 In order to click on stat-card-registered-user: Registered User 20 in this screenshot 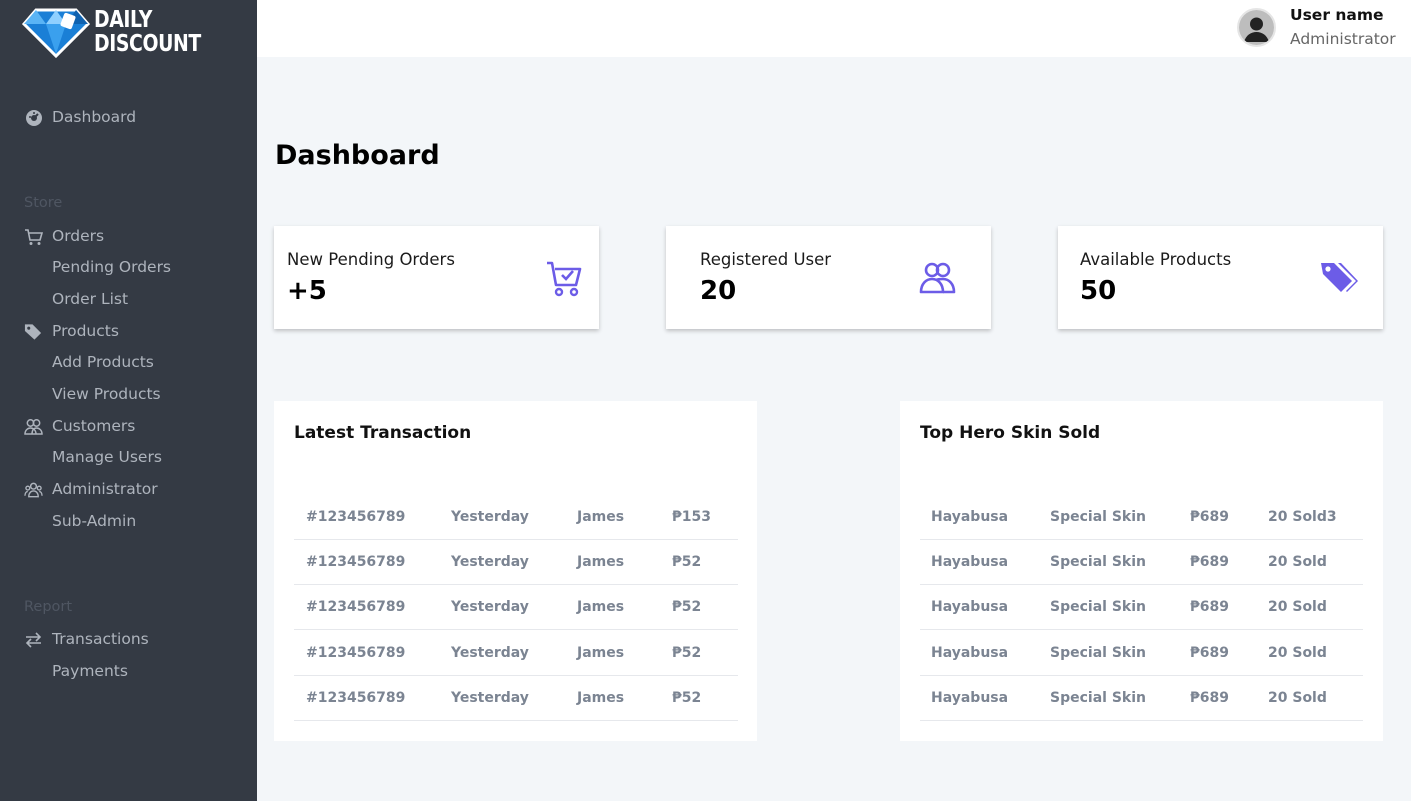, I will do `click(828, 277)`.